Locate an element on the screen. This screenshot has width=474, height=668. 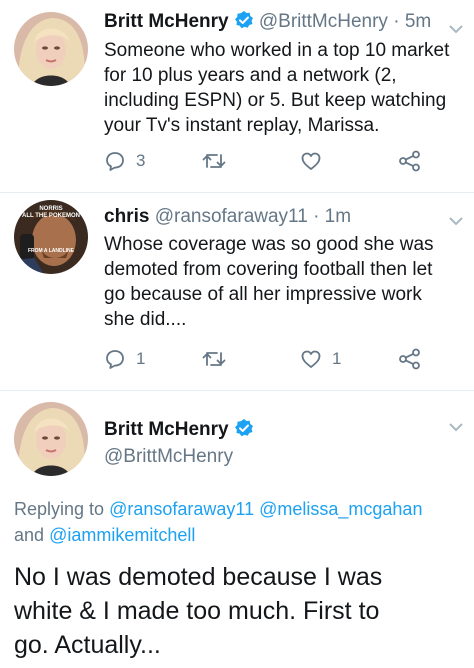
replying-and: and is located at coordinates (29, 535).